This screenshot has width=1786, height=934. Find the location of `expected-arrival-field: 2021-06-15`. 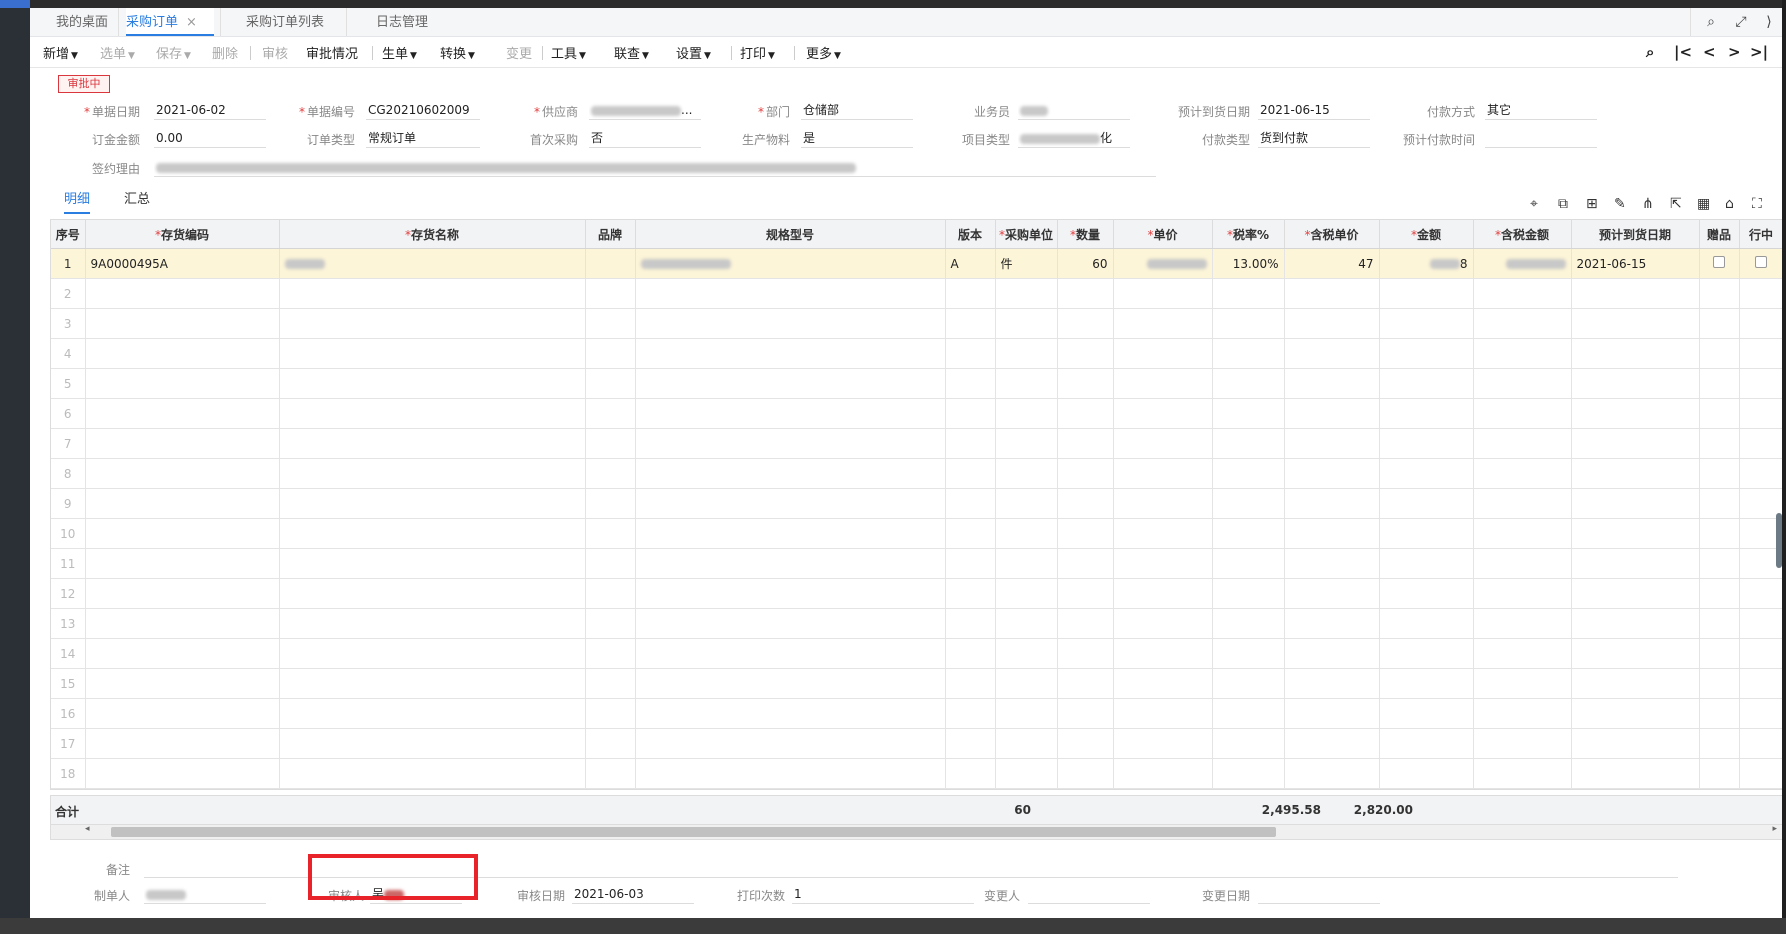

expected-arrival-field: 2021-06-15 is located at coordinates (1314, 111).